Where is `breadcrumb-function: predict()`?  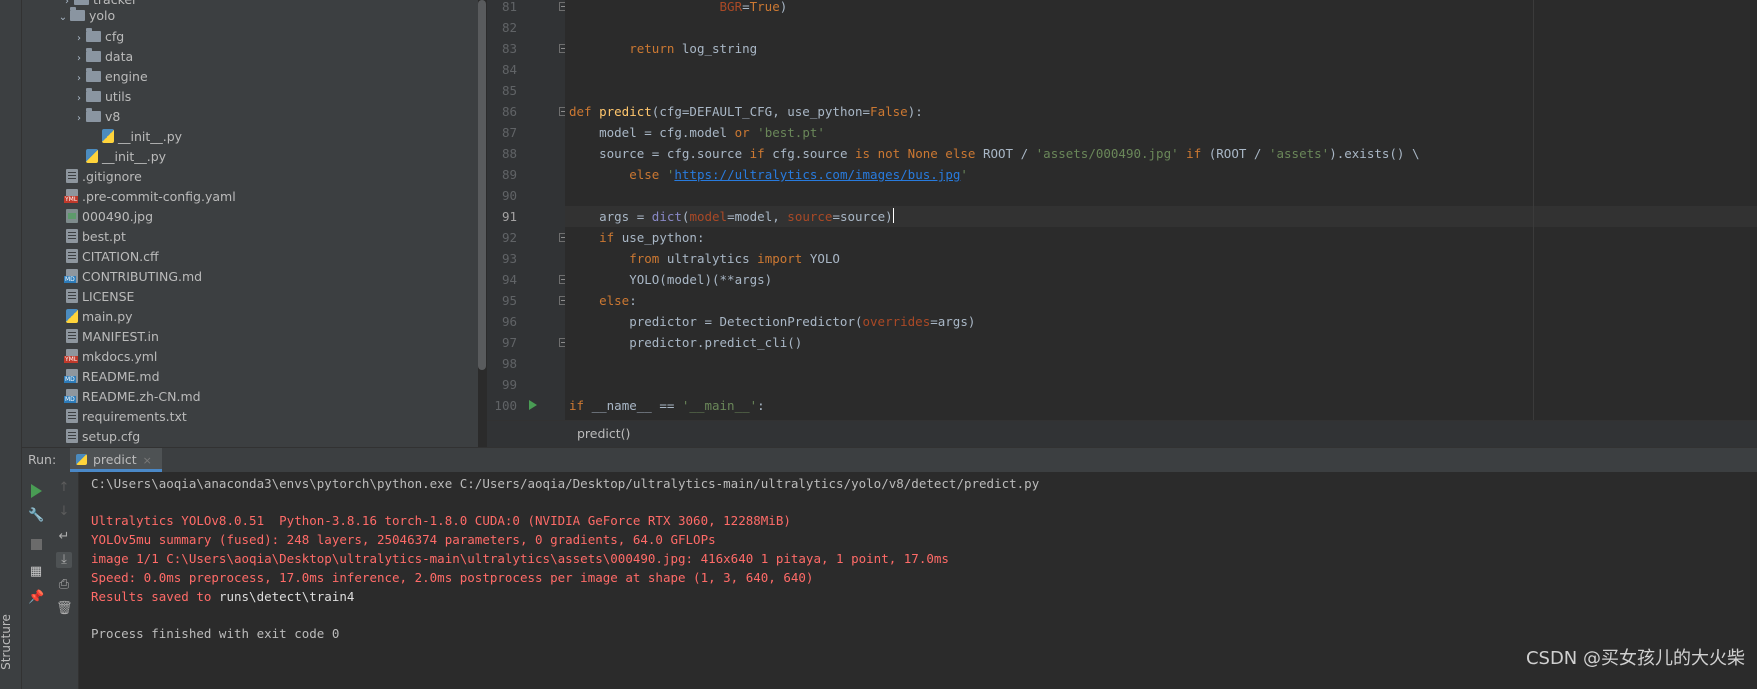 breadcrumb-function: predict() is located at coordinates (603, 433).